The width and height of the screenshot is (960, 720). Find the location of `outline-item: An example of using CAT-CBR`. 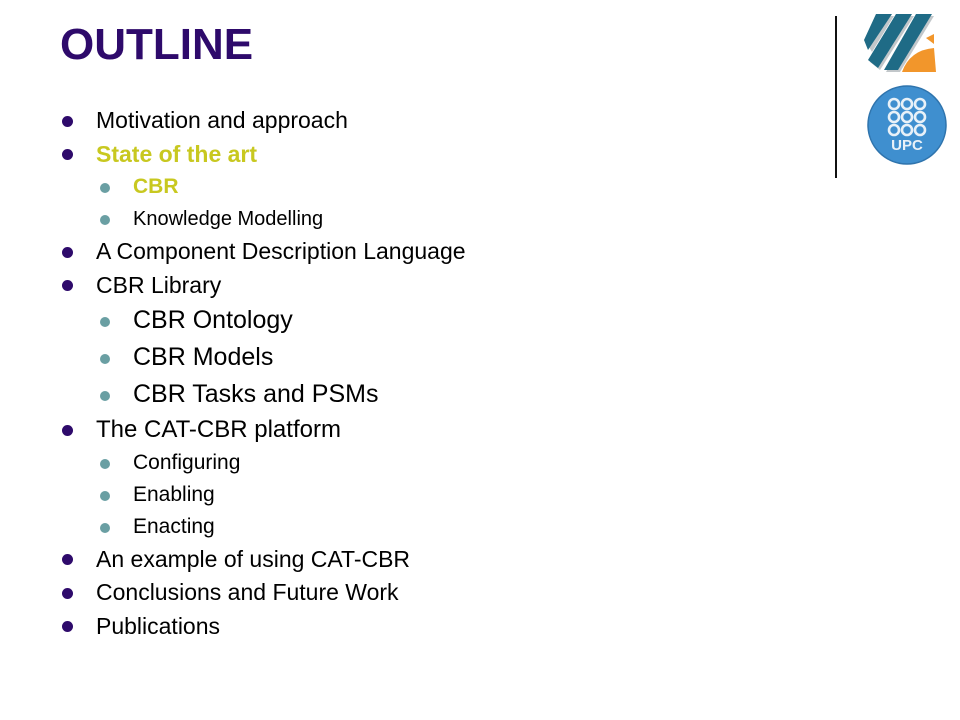

outline-item: An example of using CAT-CBR is located at coordinates (263, 560).